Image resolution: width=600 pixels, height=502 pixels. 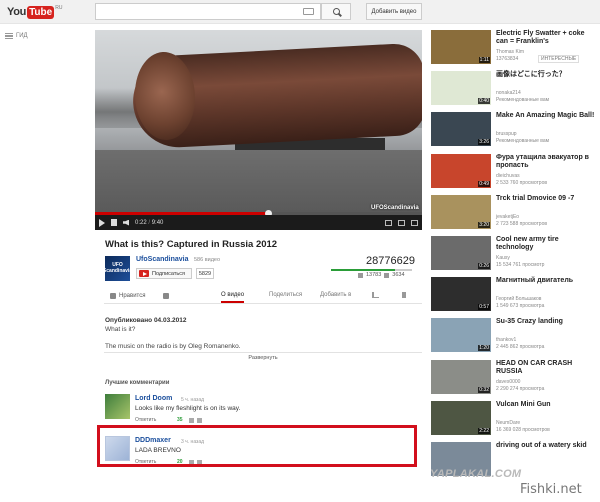 I want to click on tab-share: Поделиться, so click(x=285, y=295).